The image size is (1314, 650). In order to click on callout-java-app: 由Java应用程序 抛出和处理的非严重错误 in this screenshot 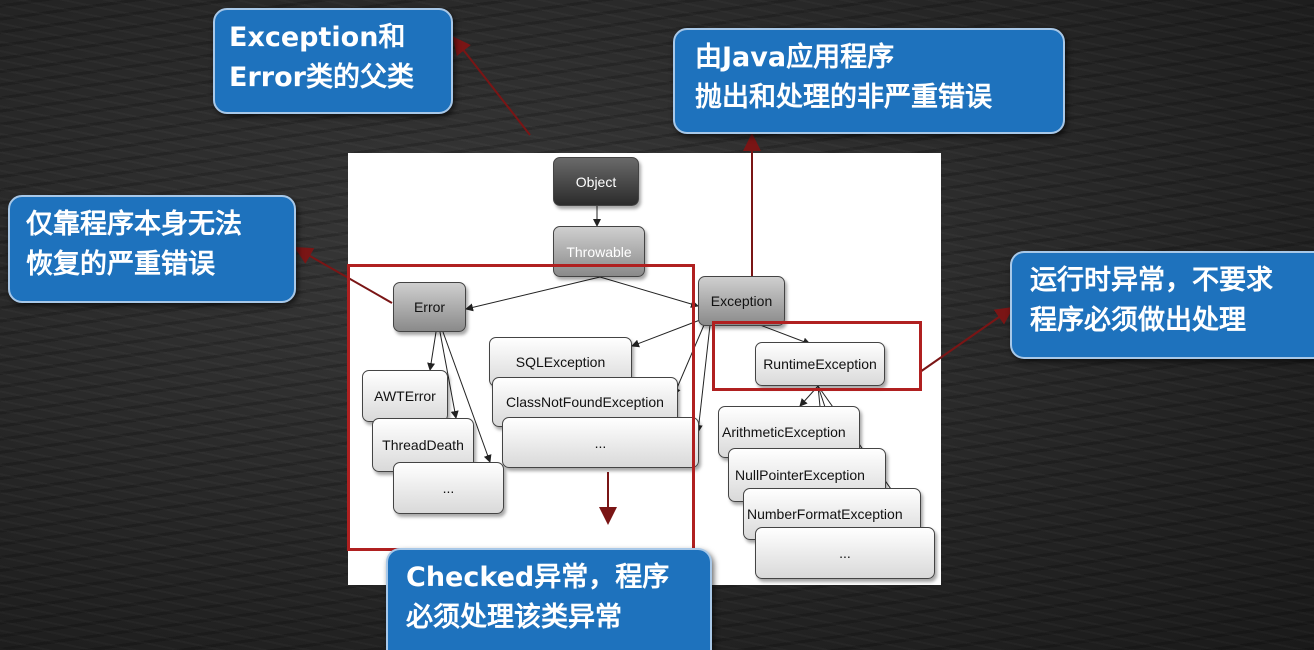, I will do `click(869, 81)`.